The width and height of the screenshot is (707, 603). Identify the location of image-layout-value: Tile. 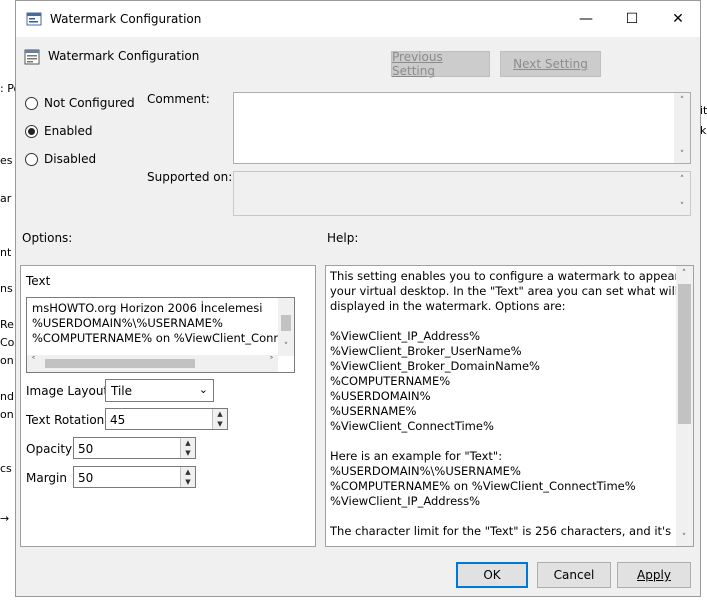
(122, 391).